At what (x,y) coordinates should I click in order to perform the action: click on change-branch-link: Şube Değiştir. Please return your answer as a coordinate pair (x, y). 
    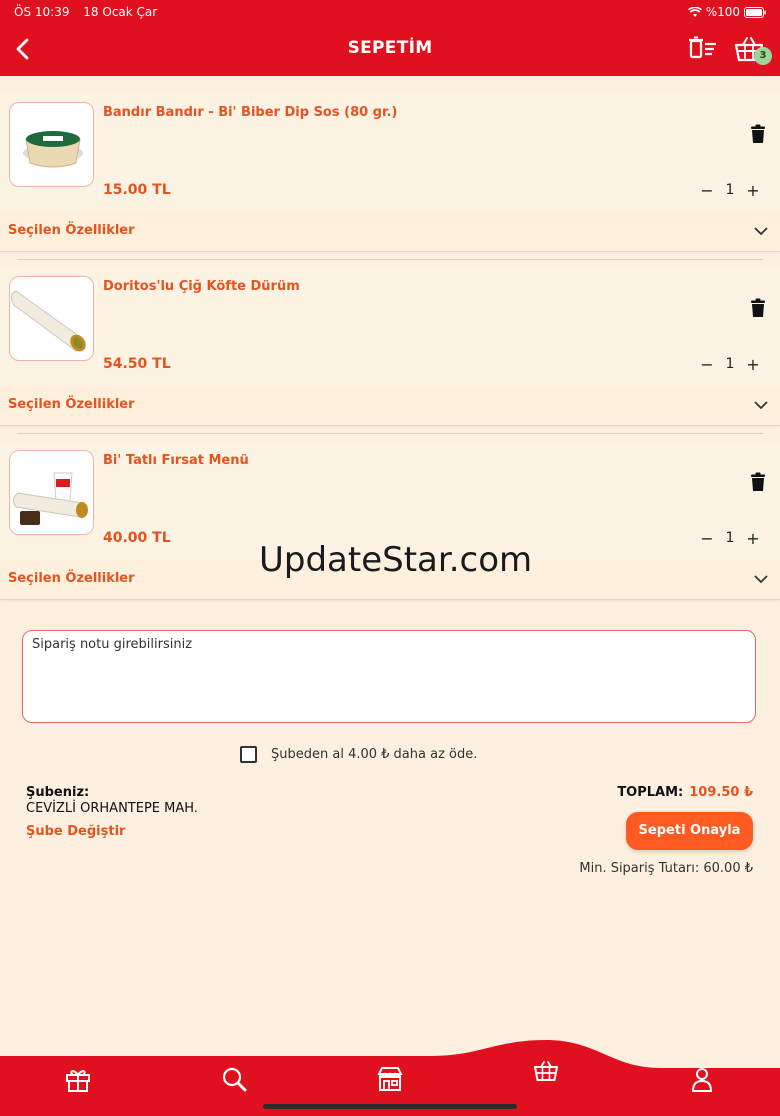
    Looking at the image, I should click on (75, 831).